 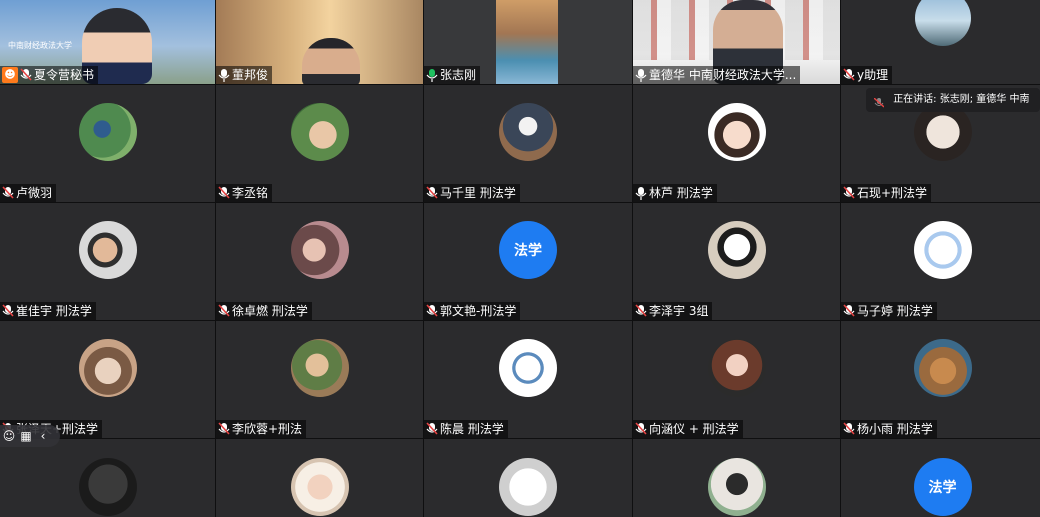 What do you see at coordinates (458, 75) in the screenshot?
I see `participant-name: 张志刚` at bounding box center [458, 75].